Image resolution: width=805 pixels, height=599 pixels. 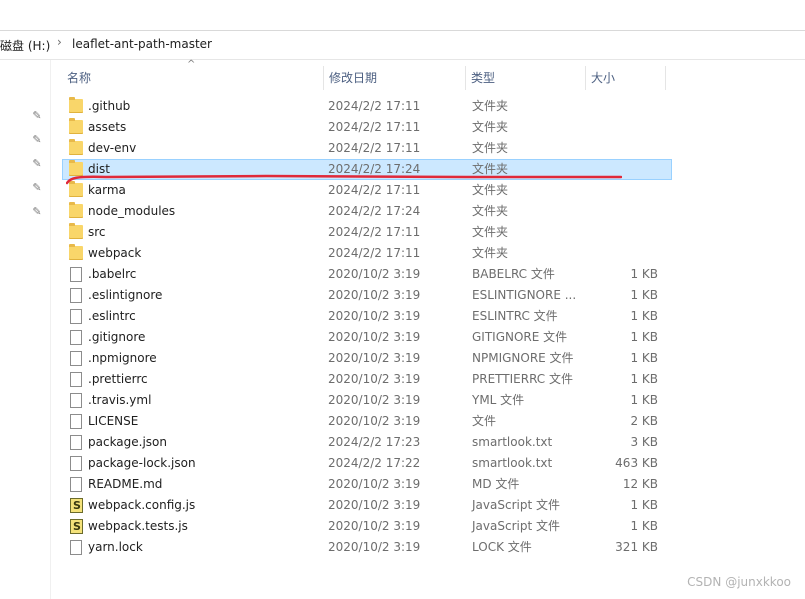 What do you see at coordinates (513, 274) in the screenshot?
I see `file-type: BABELRC 文件` at bounding box center [513, 274].